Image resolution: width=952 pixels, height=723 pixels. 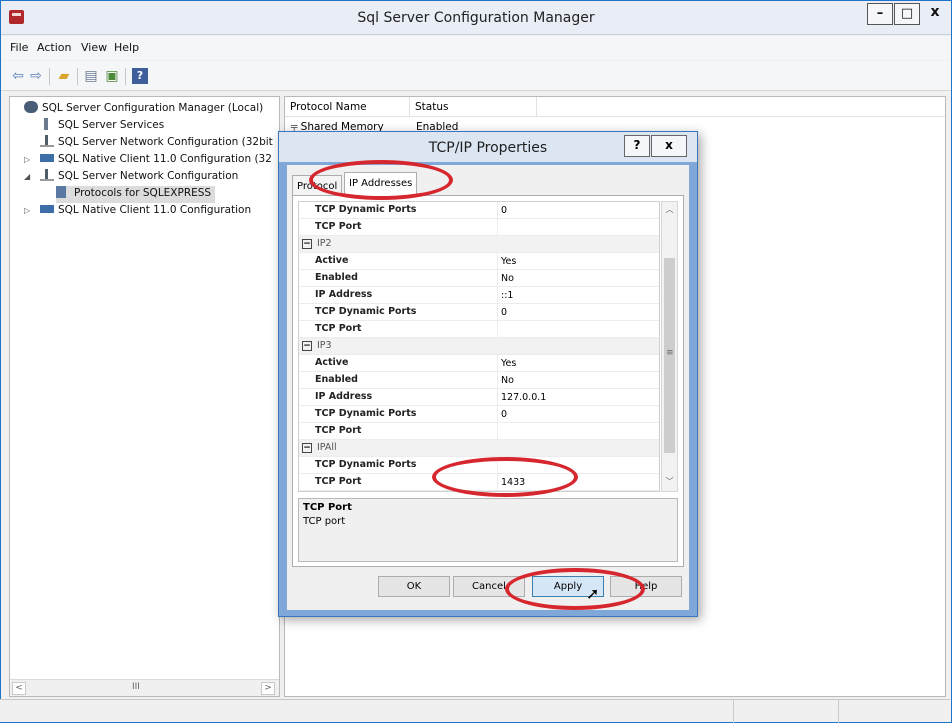 What do you see at coordinates (111, 125) in the screenshot?
I see `tree-item-label: SQL Server Services` at bounding box center [111, 125].